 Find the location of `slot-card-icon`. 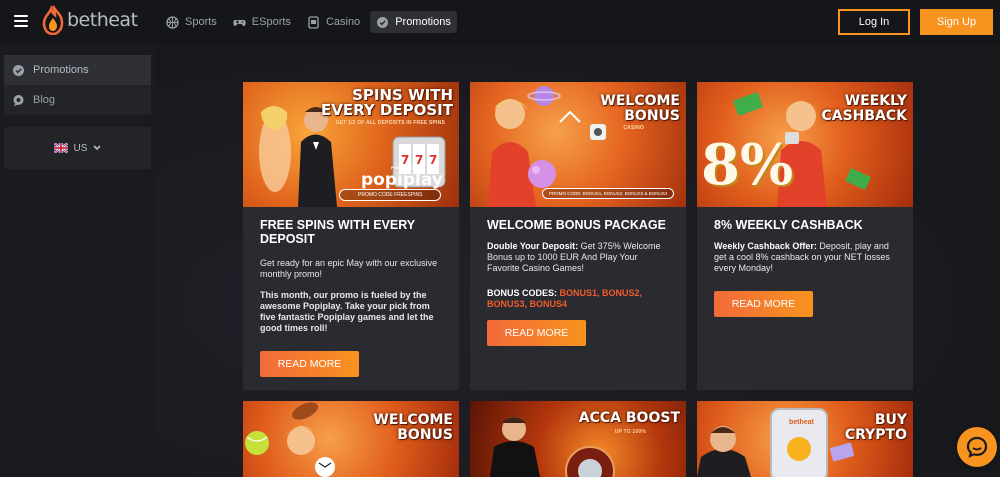

slot-card-icon is located at coordinates (313, 22).